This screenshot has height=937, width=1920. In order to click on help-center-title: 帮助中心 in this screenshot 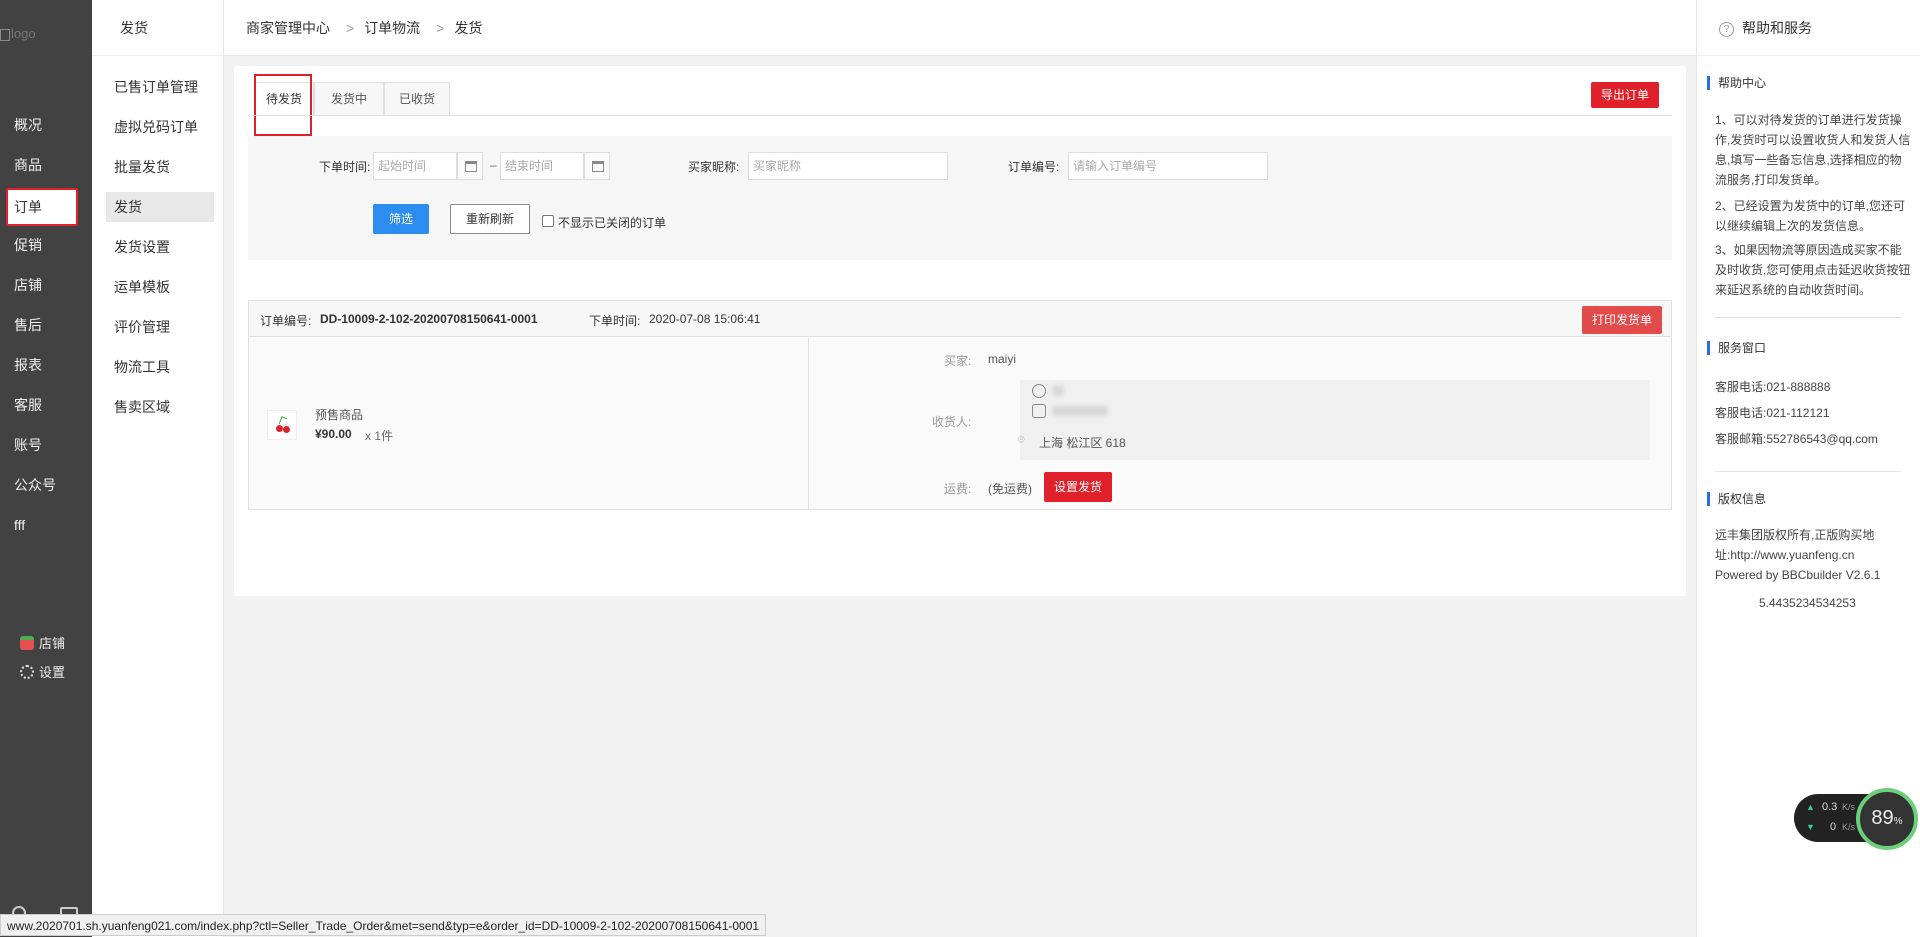, I will do `click(1736, 83)`.